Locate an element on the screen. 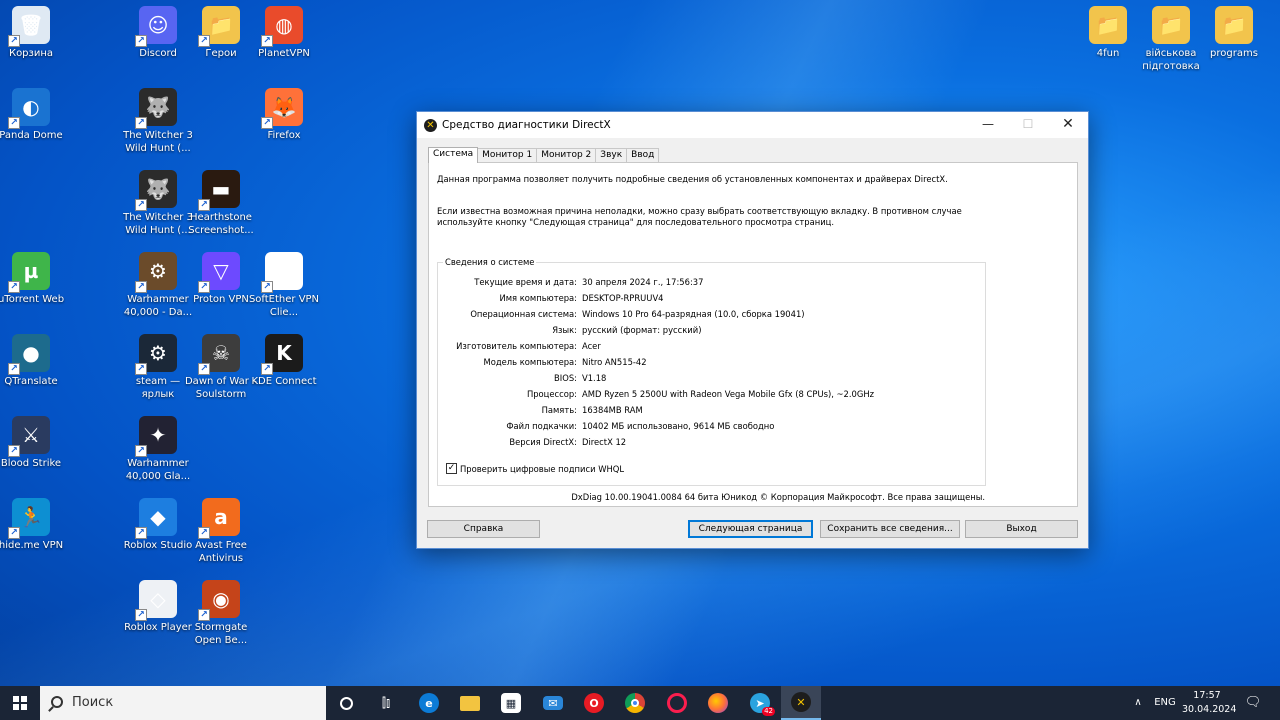 The height and width of the screenshot is (720, 1280). info-key: Версия DirectX: is located at coordinates (543, 442).